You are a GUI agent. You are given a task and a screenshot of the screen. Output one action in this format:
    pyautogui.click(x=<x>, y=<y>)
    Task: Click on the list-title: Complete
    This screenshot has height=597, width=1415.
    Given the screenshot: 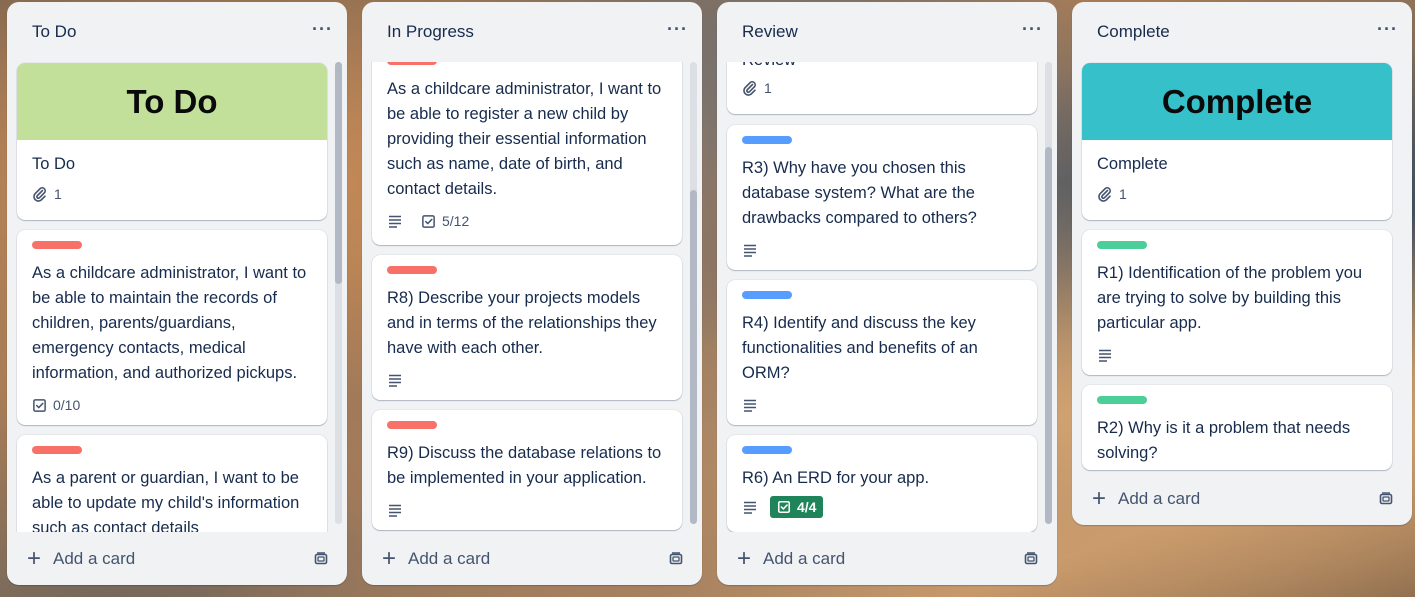 What is the action you would take?
    pyautogui.click(x=1133, y=32)
    